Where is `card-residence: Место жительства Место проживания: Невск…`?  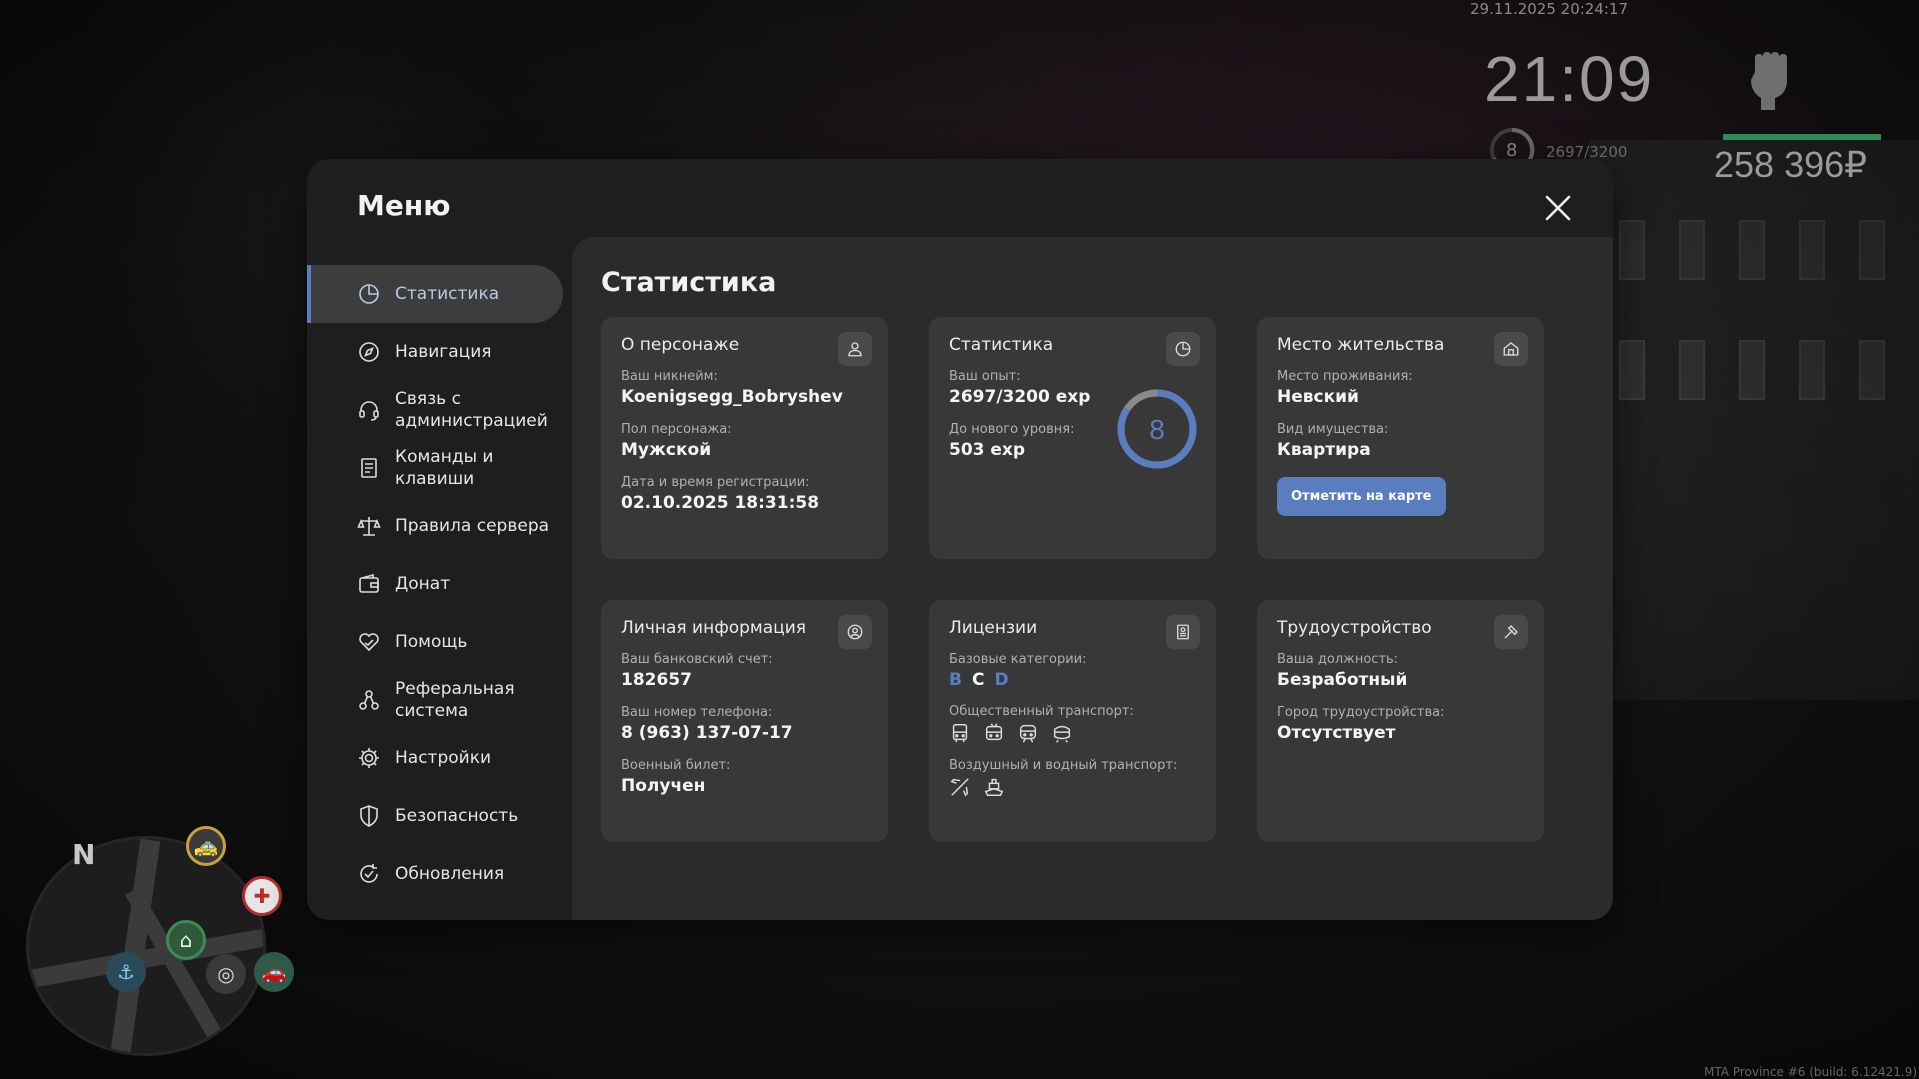
card-residence: Место жительства Место проживания: Невск… is located at coordinates (1400, 438).